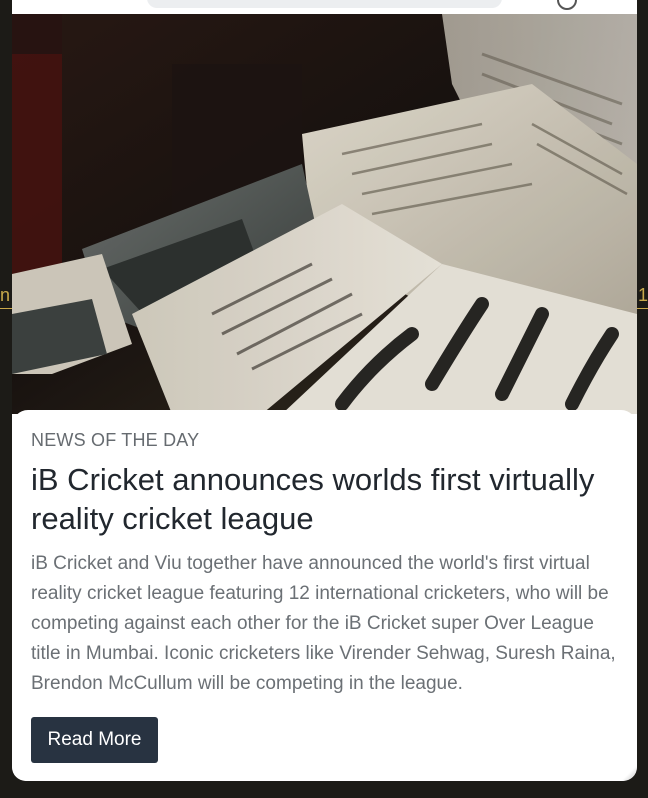  Describe the element at coordinates (567, 5) in the screenshot. I see `user-icon` at that location.